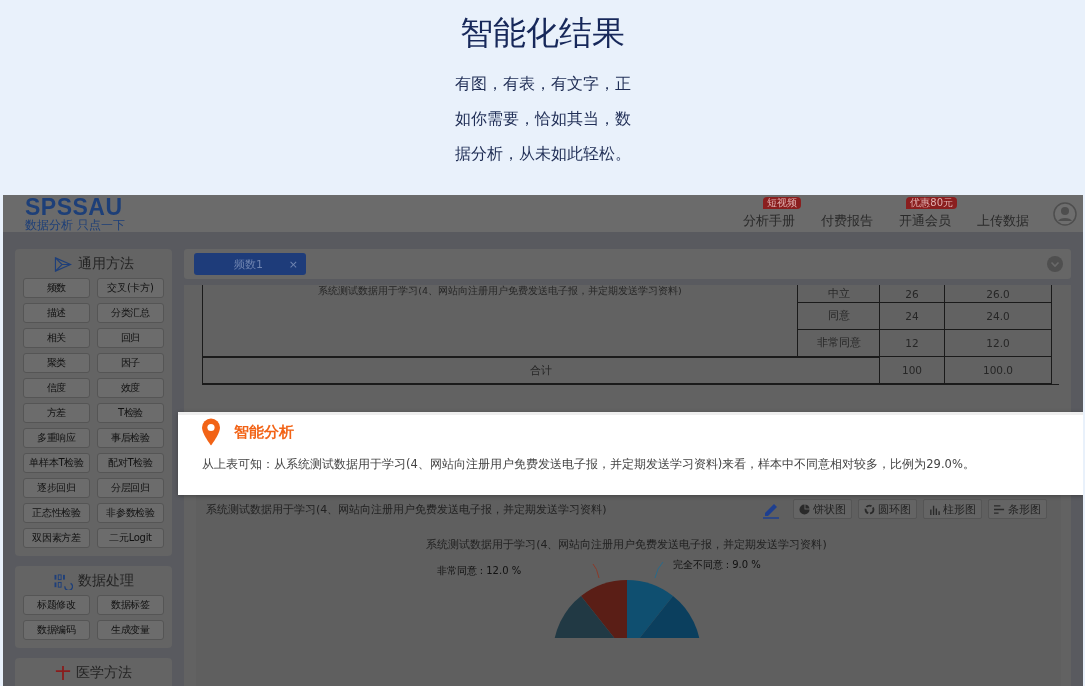  Describe the element at coordinates (130, 438) in the screenshot. I see `method-button: 事后检验` at that location.